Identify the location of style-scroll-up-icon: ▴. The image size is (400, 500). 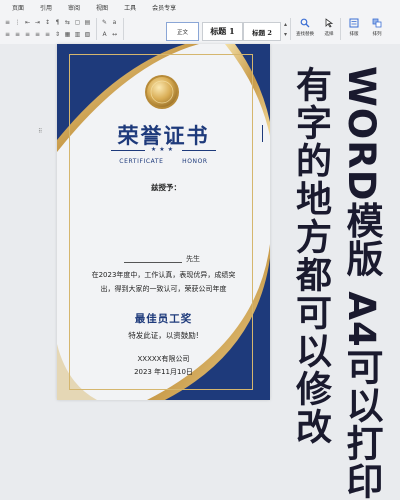
(285, 24).